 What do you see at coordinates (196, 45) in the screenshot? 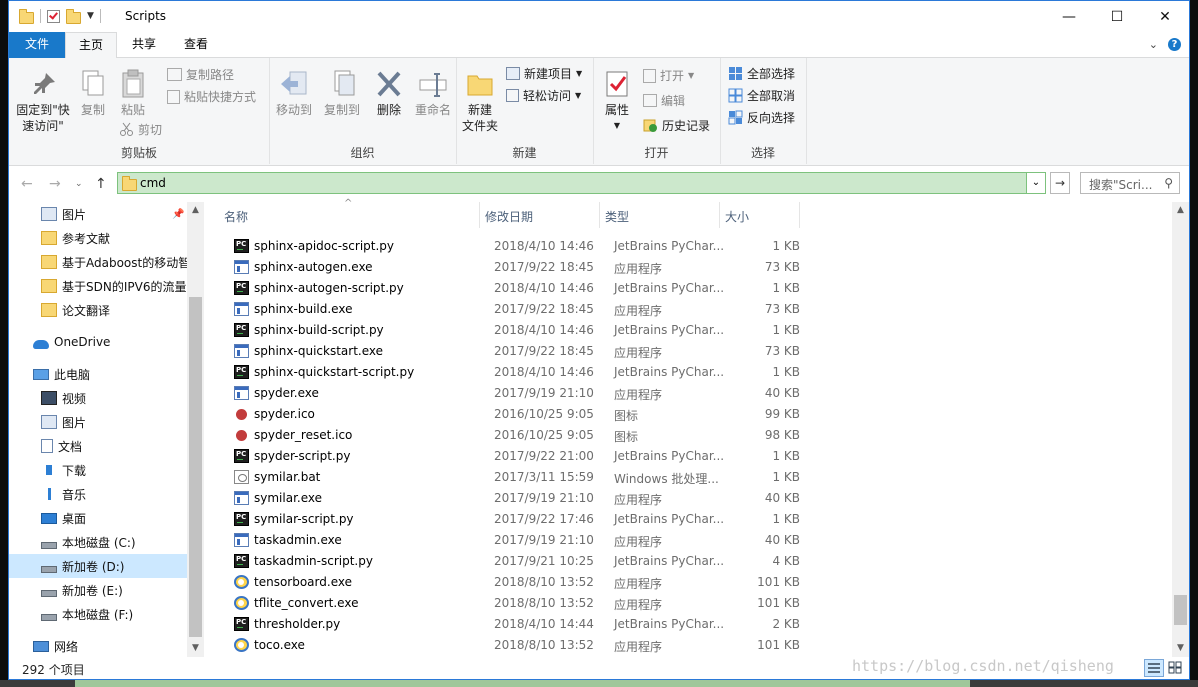
I see `tab-view: 查看` at bounding box center [196, 45].